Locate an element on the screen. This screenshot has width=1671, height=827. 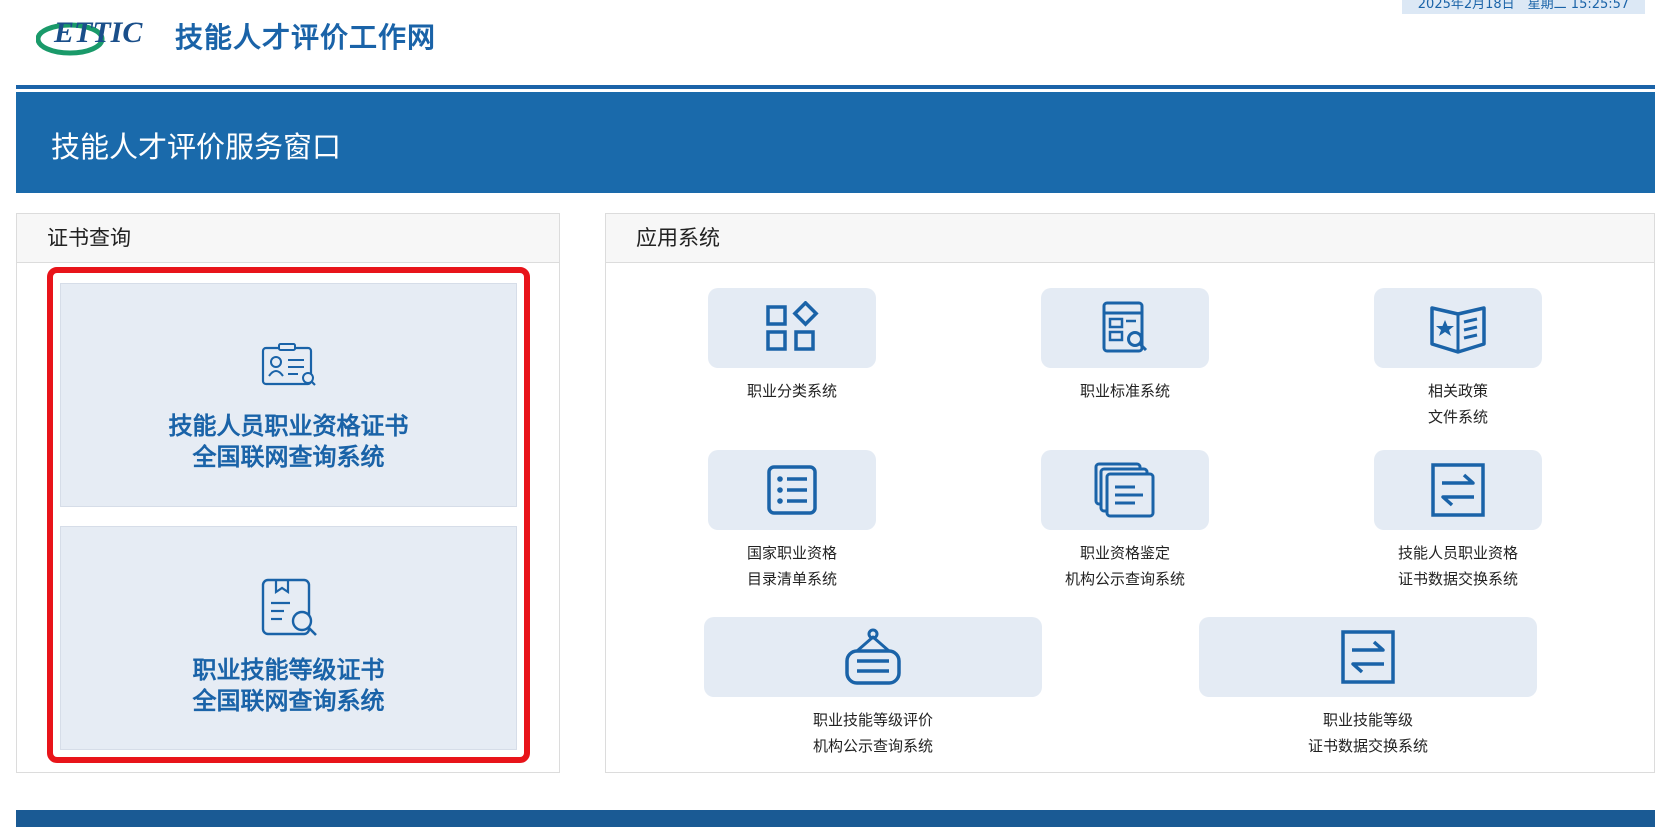
app-label-line1: 国家职业资格 is located at coordinates (791, 553).